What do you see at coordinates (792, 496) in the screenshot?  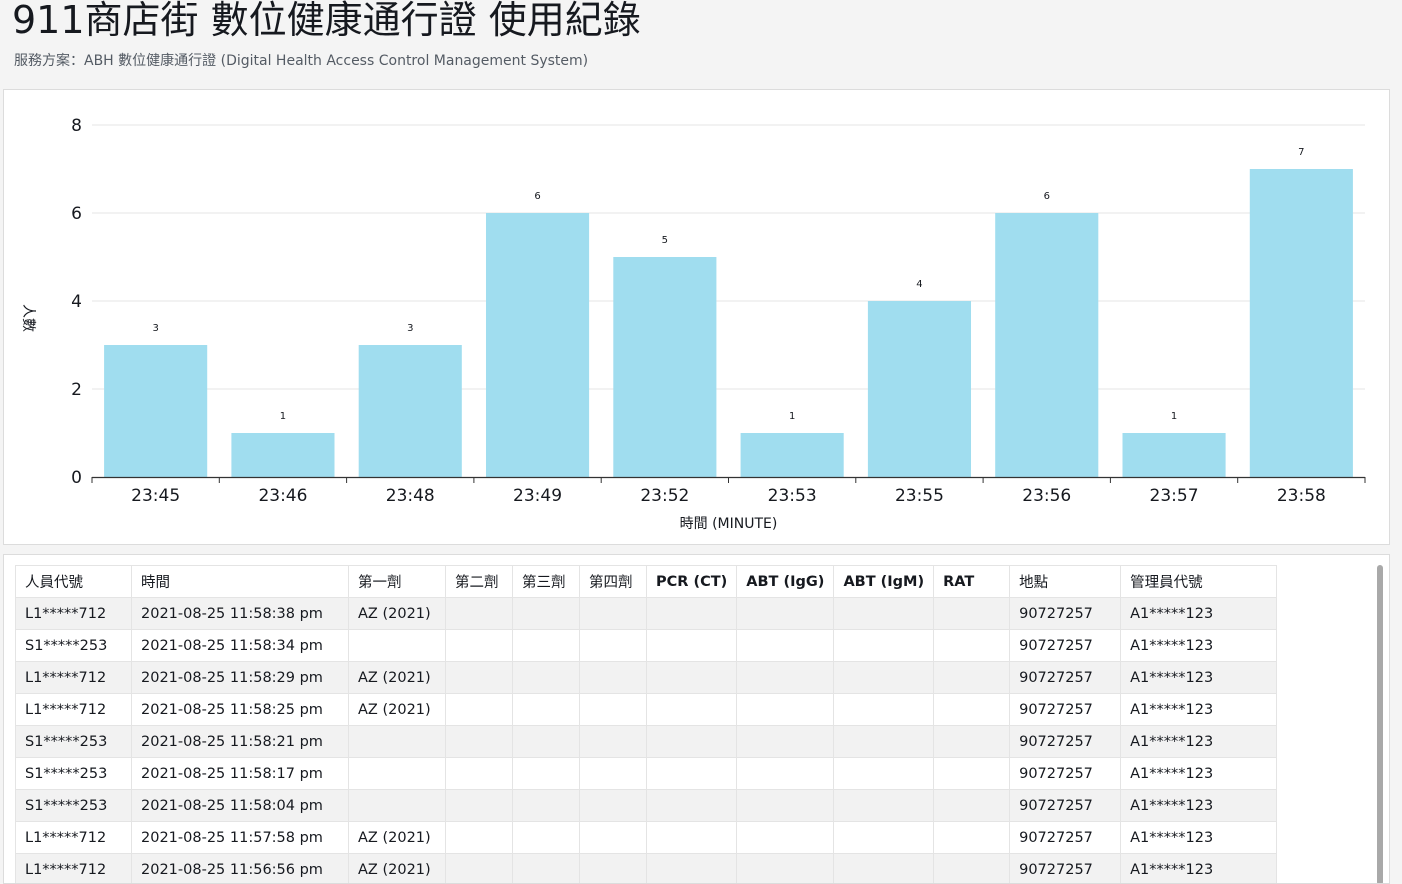 I see `x-tick-label: 23:53` at bounding box center [792, 496].